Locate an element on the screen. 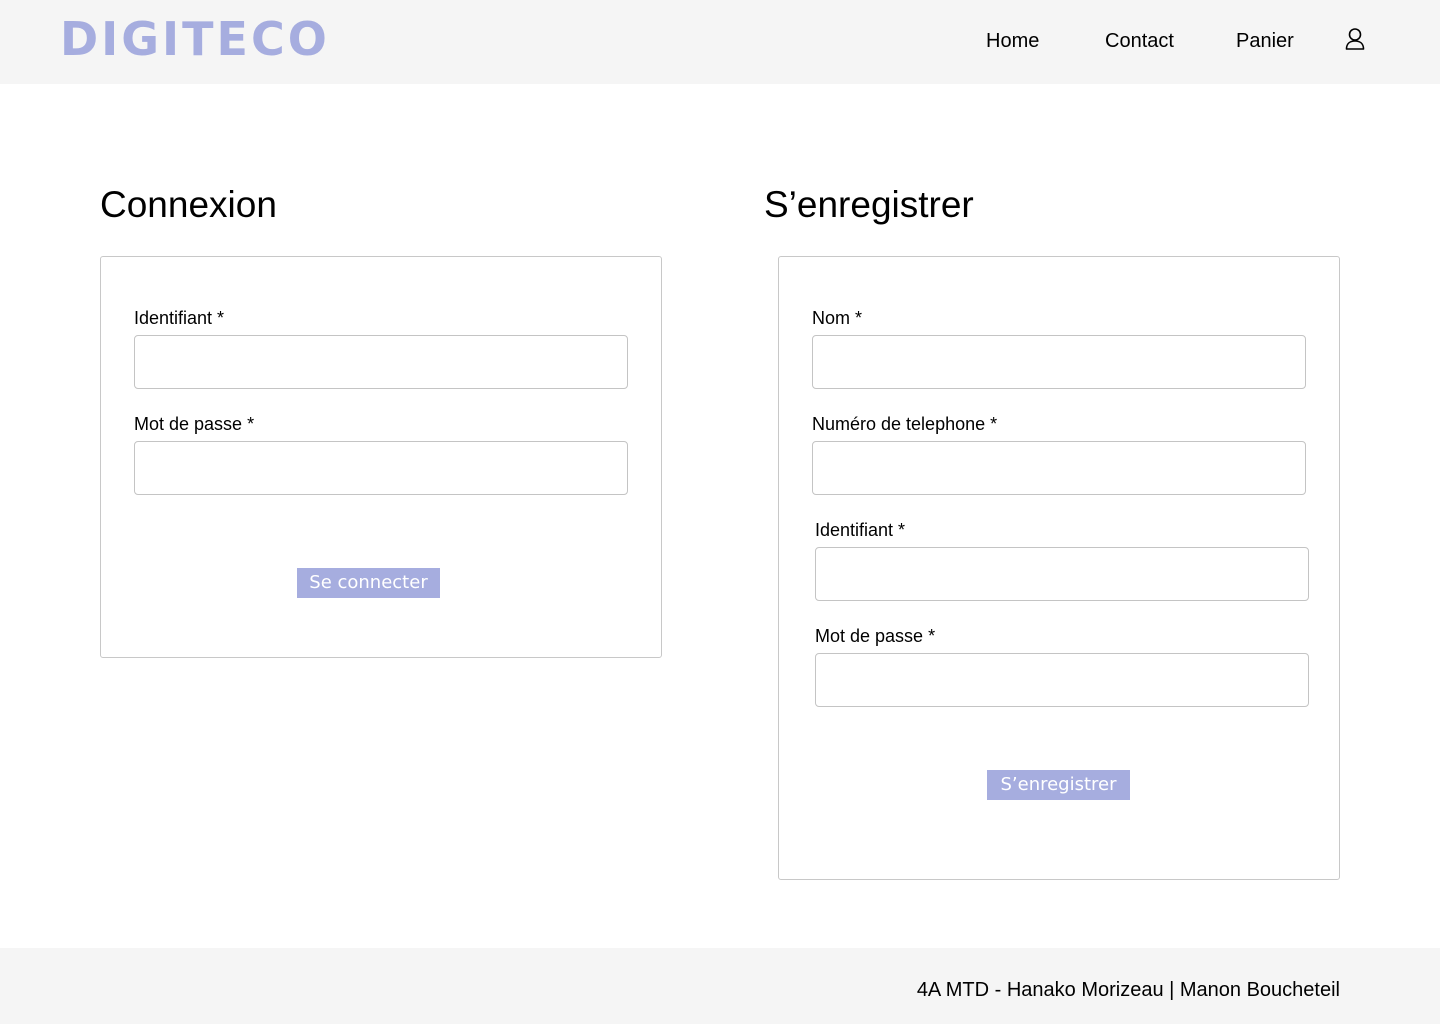 Image resolution: width=1440 pixels, height=1024 pixels. register-password-input is located at coordinates (1062, 680).